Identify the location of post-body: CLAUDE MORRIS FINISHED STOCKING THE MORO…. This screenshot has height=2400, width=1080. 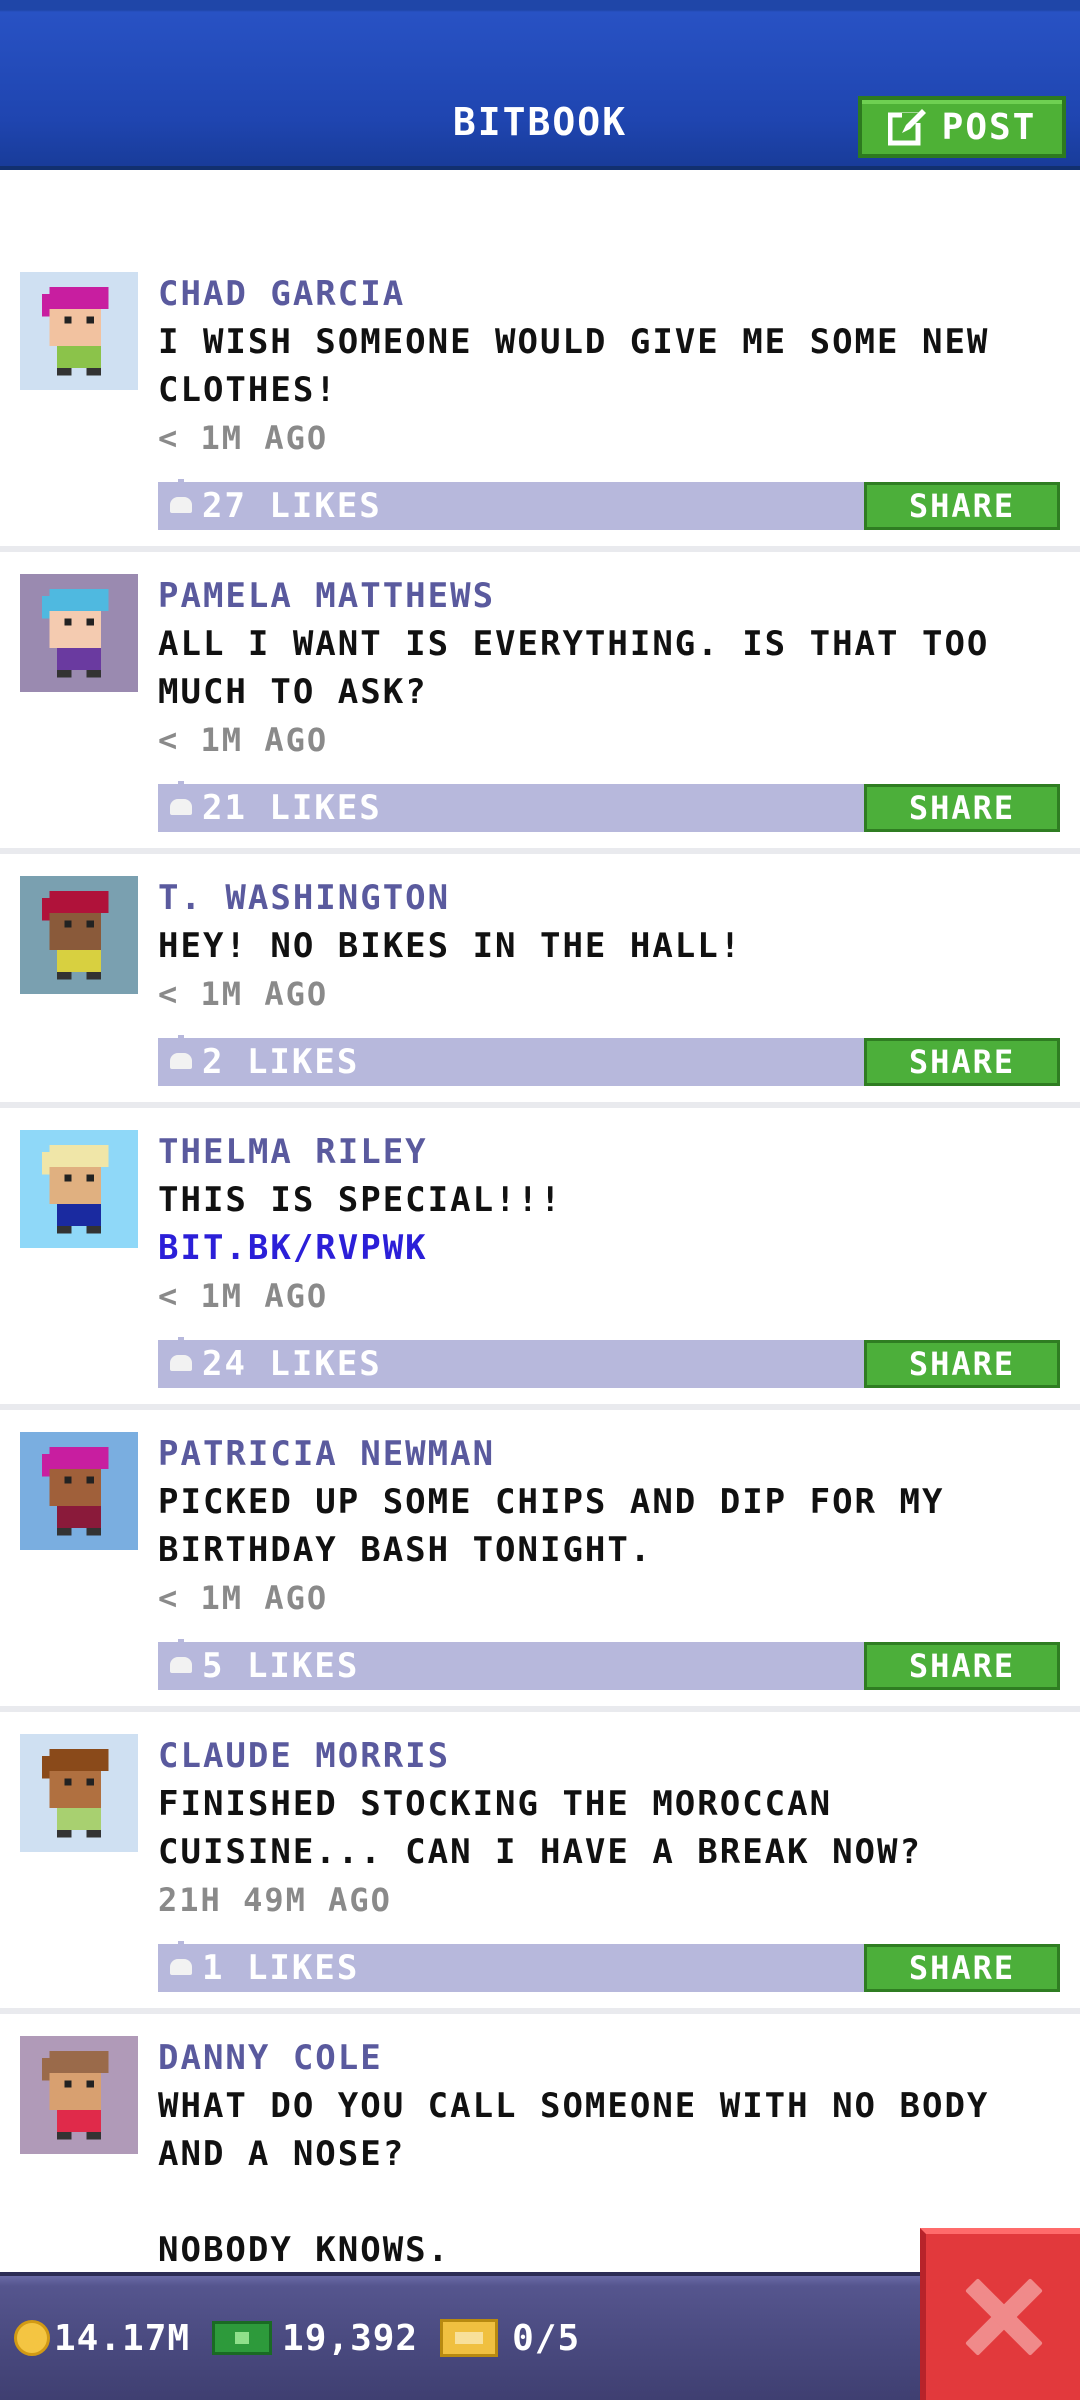
(619, 1862).